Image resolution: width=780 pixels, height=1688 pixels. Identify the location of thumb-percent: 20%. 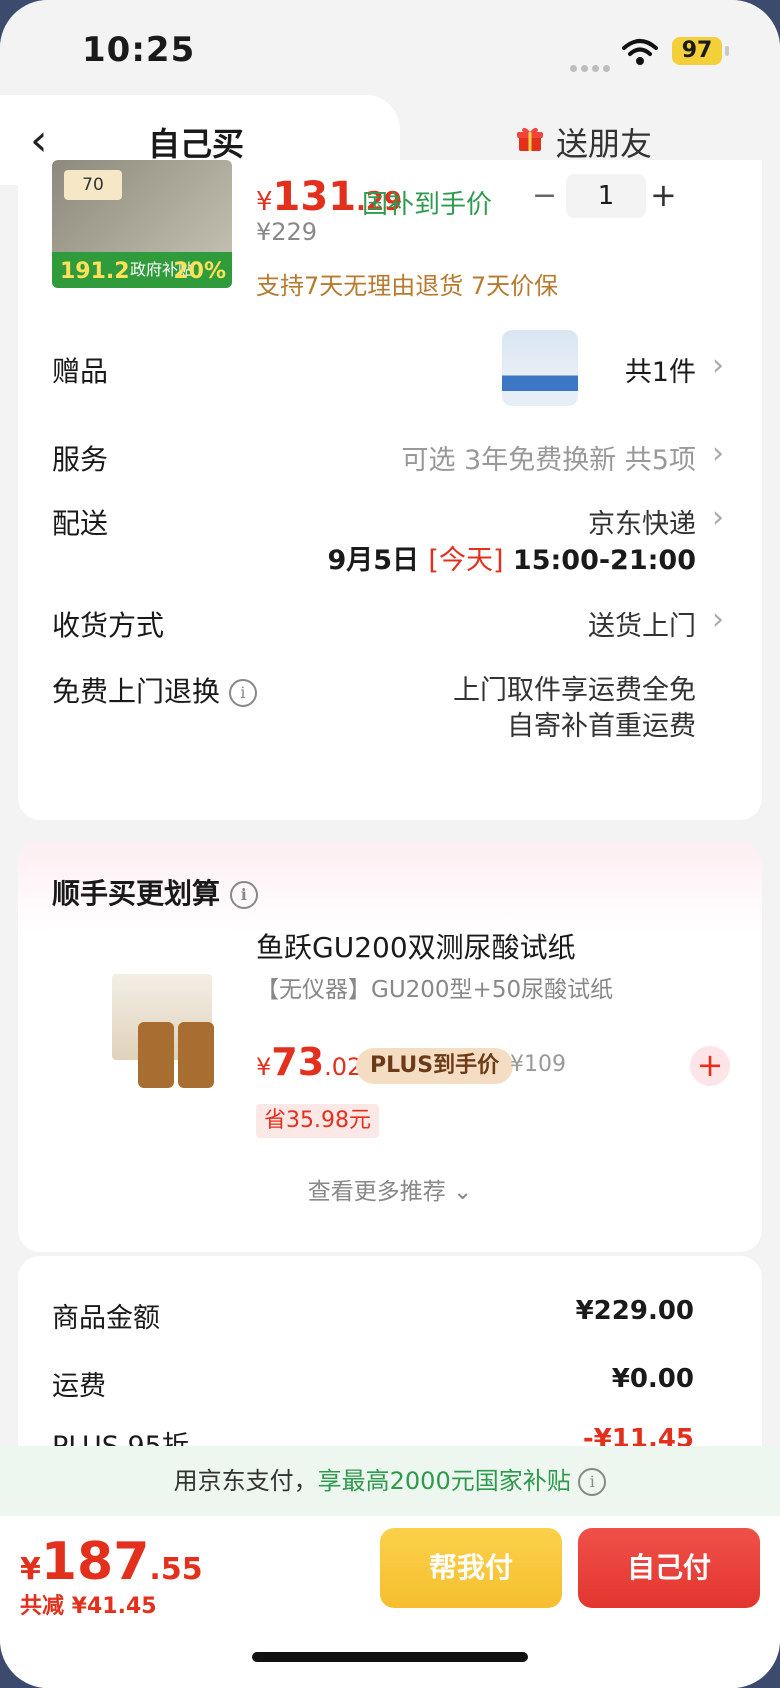
(199, 271).